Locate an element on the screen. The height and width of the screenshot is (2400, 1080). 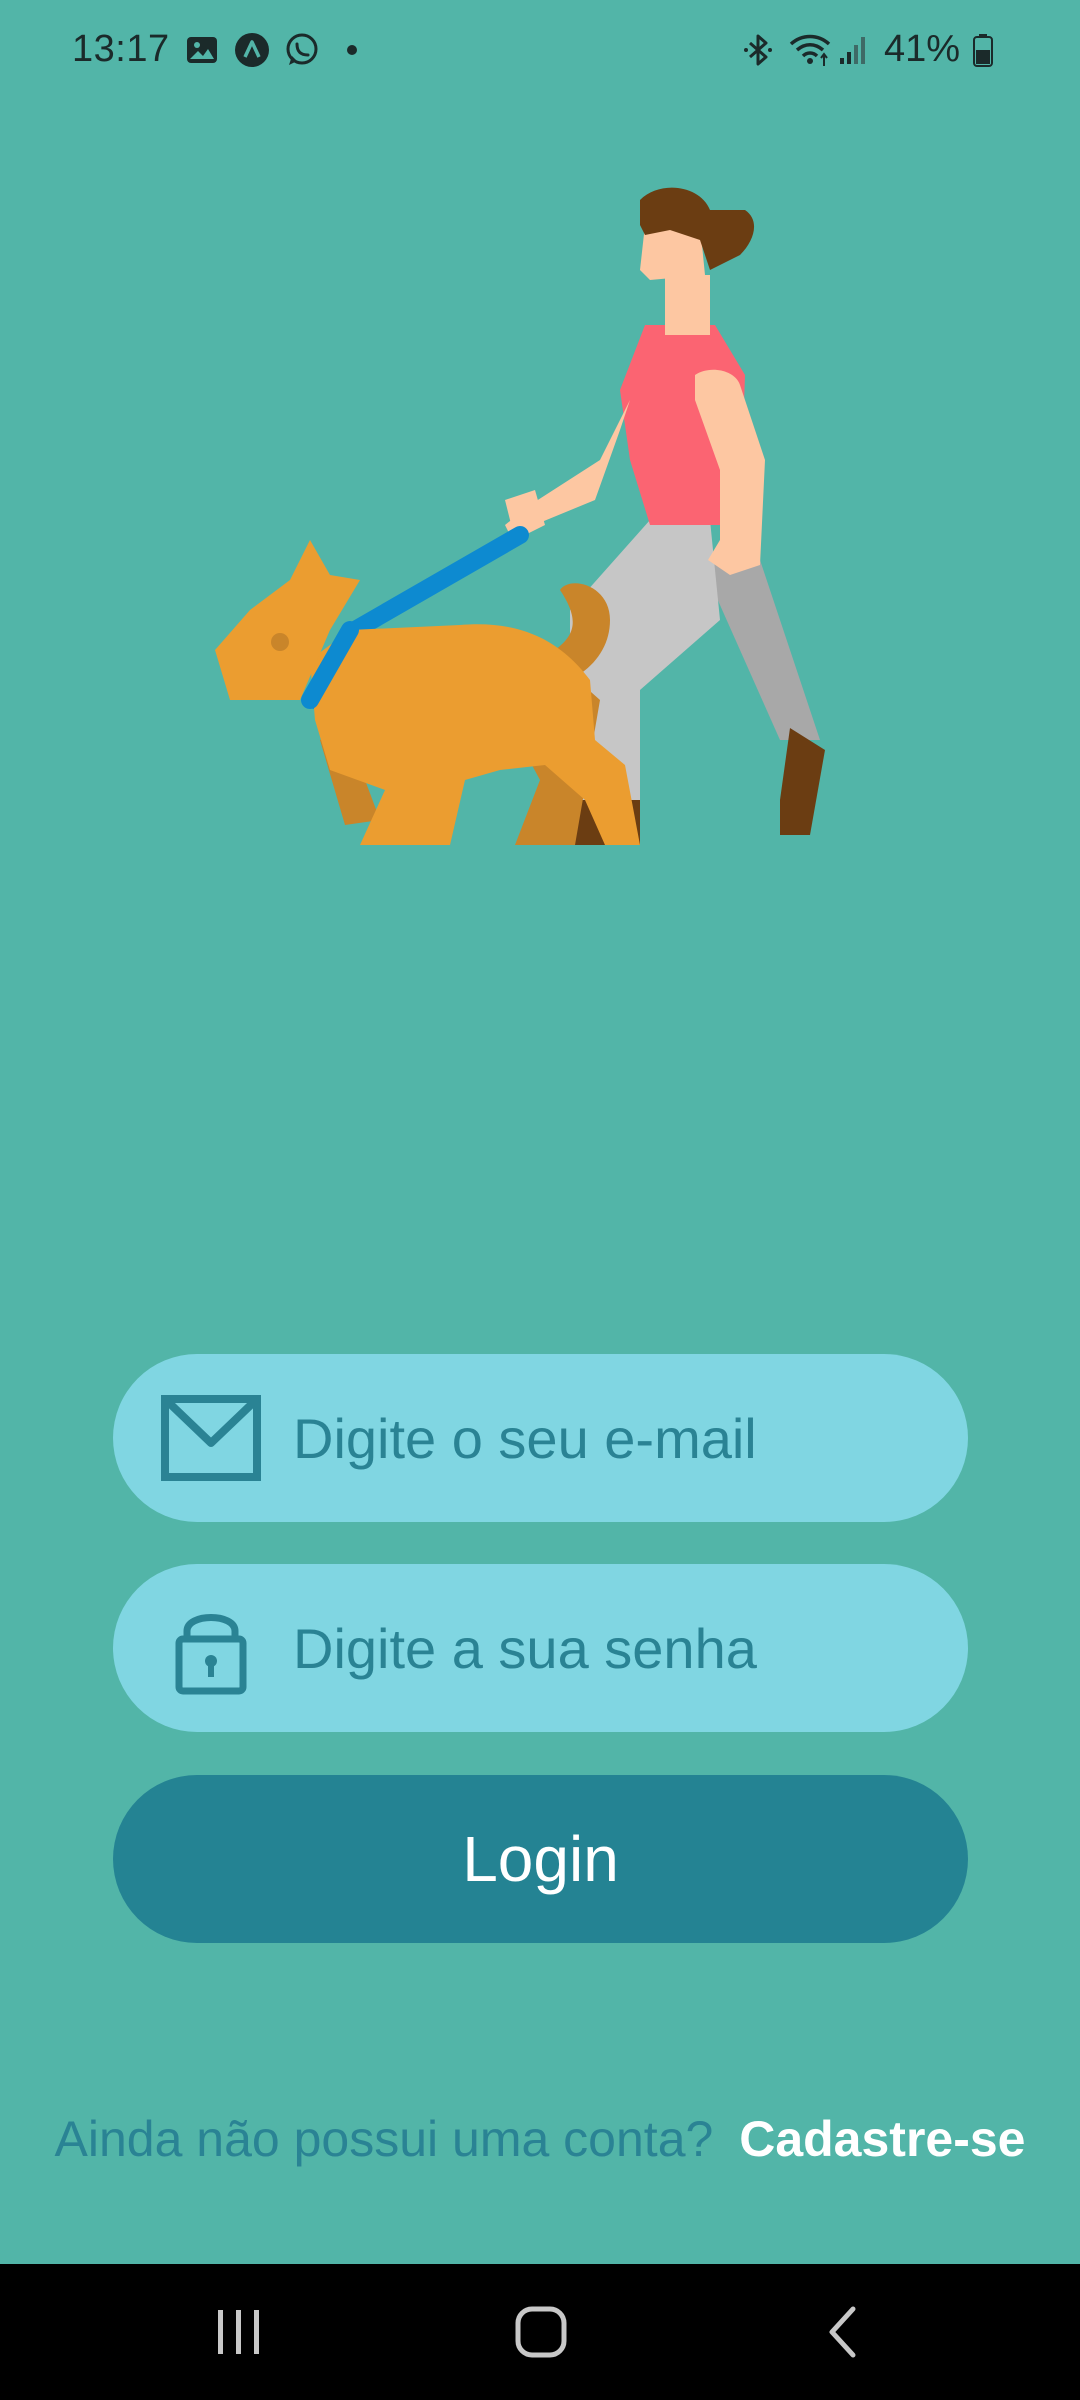
email-field is located at coordinates (540, 1438).